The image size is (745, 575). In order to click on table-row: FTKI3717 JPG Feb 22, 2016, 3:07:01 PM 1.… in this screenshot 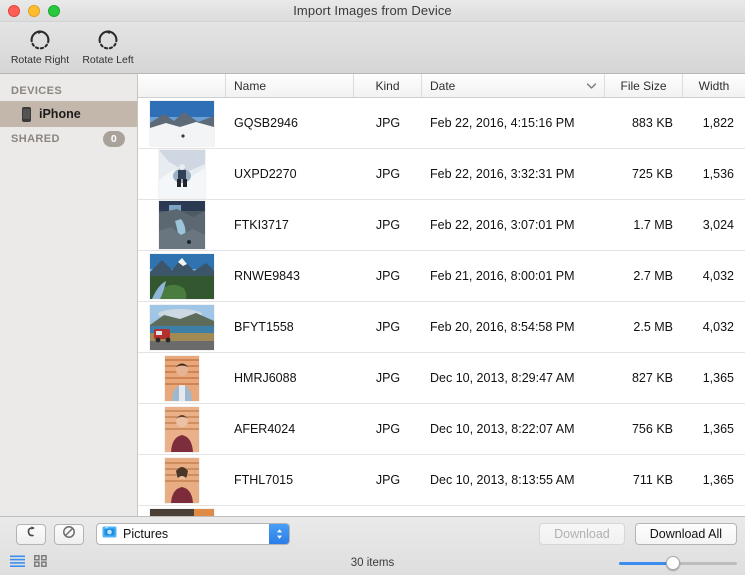, I will do `click(441, 225)`.